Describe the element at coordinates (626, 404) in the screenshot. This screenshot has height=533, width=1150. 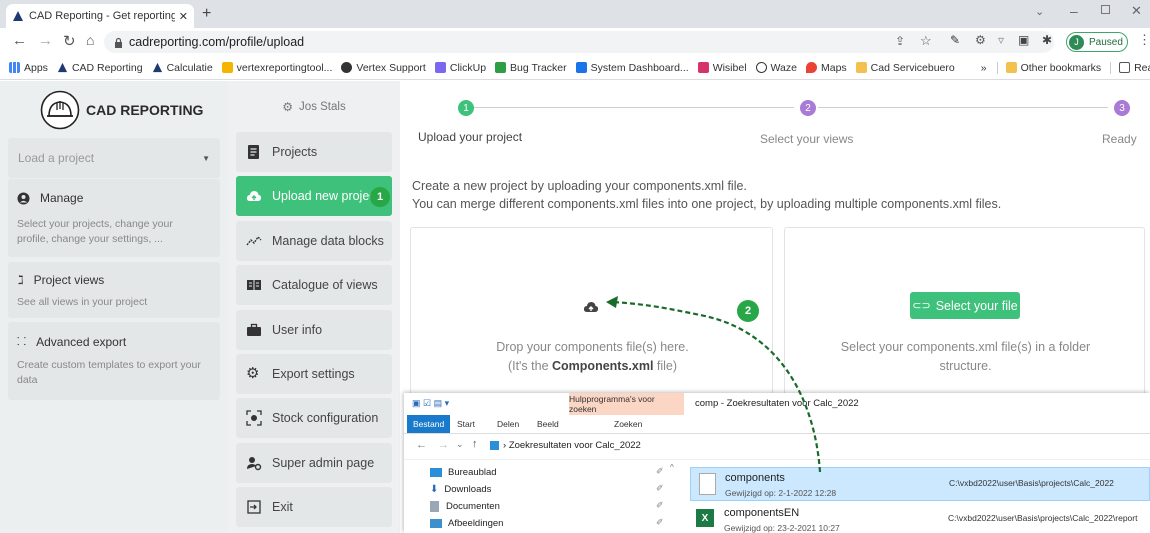
I see `search-tools-ribbon-label: Hulpprogramma's voor zoeken` at that location.